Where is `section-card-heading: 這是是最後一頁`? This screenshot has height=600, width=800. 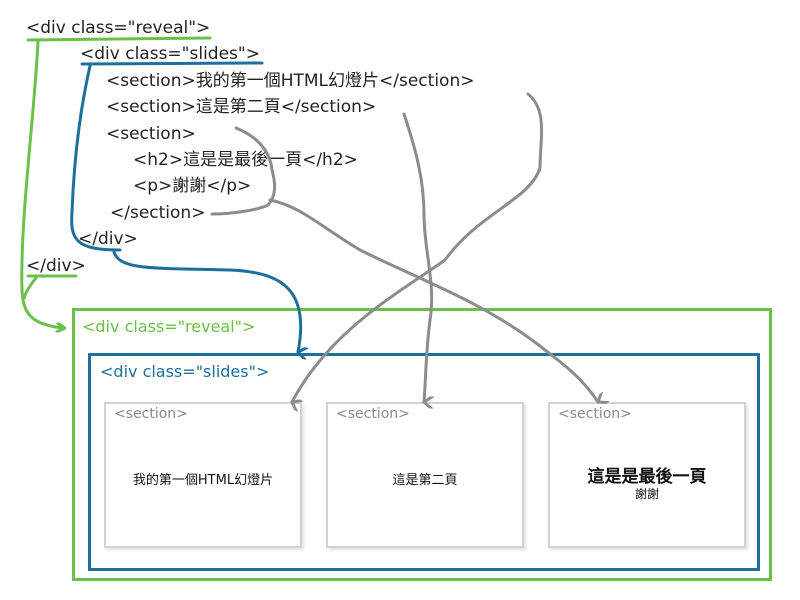 section-card-heading: 這是是最後一頁 is located at coordinates (647, 477).